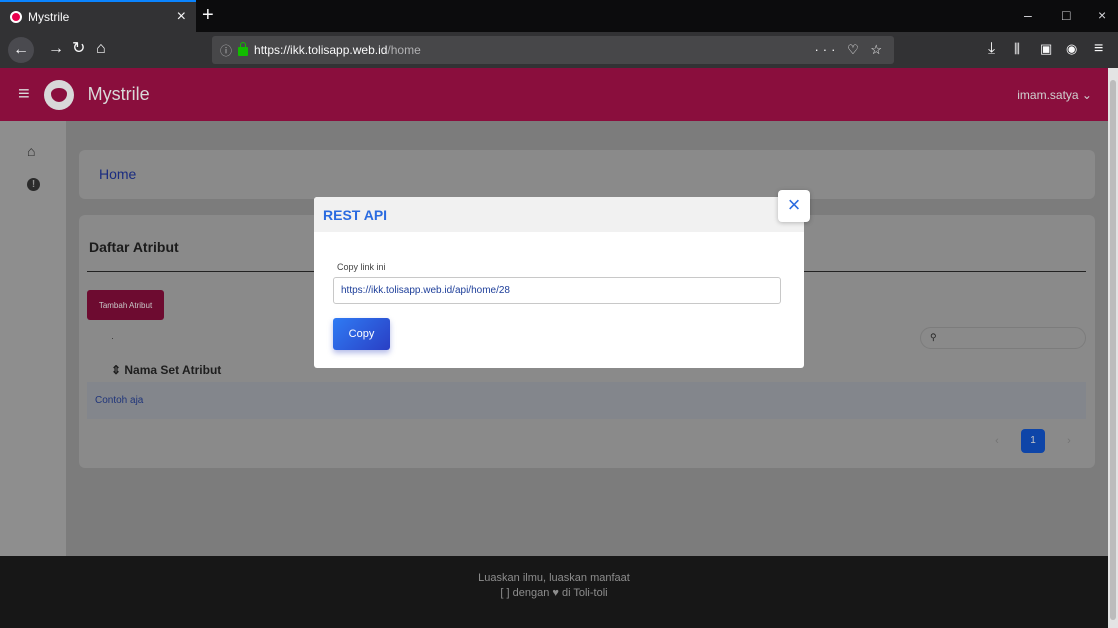 The width and height of the screenshot is (1118, 628). Describe the element at coordinates (404, 50) in the screenshot. I see `url-path: /home` at that location.